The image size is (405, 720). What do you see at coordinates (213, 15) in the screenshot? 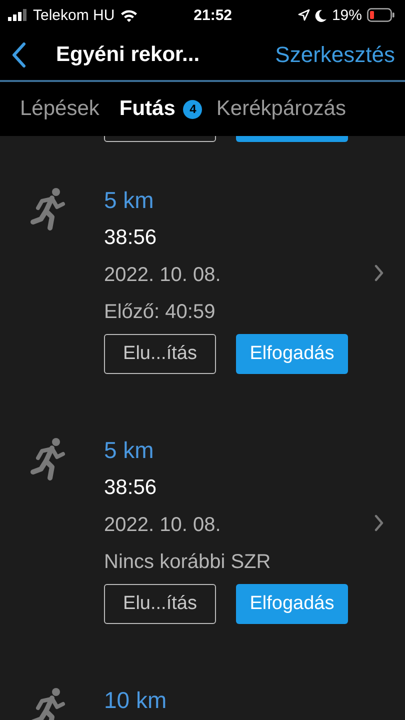
I see `status-time: 21:52` at bounding box center [213, 15].